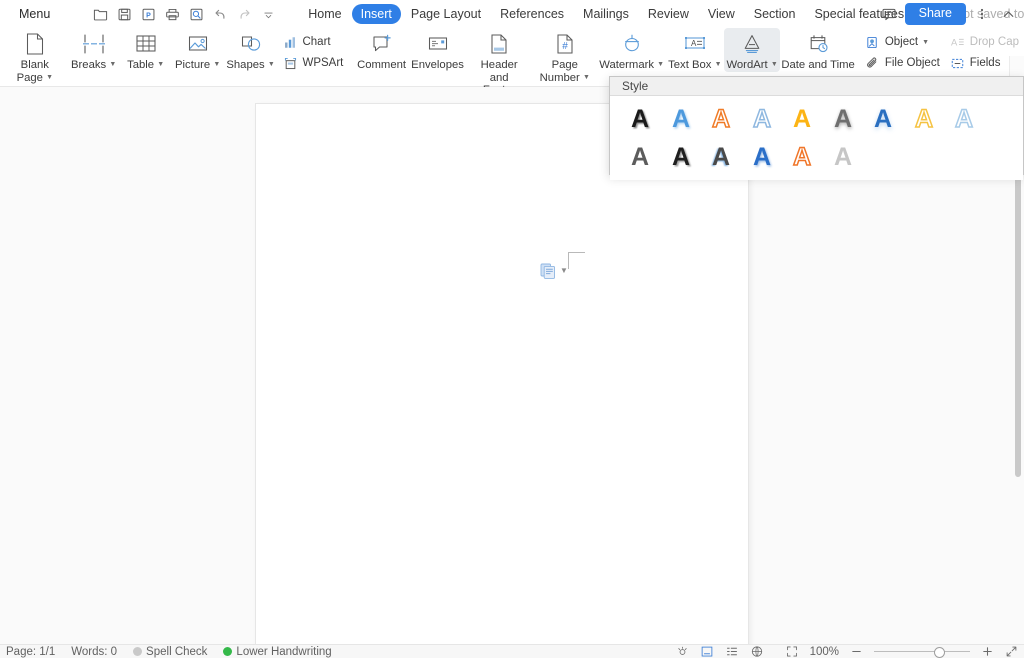 The height and width of the screenshot is (658, 1024). What do you see at coordinates (277, 652) in the screenshot?
I see `handwriting-status: Lower Handwriting` at bounding box center [277, 652].